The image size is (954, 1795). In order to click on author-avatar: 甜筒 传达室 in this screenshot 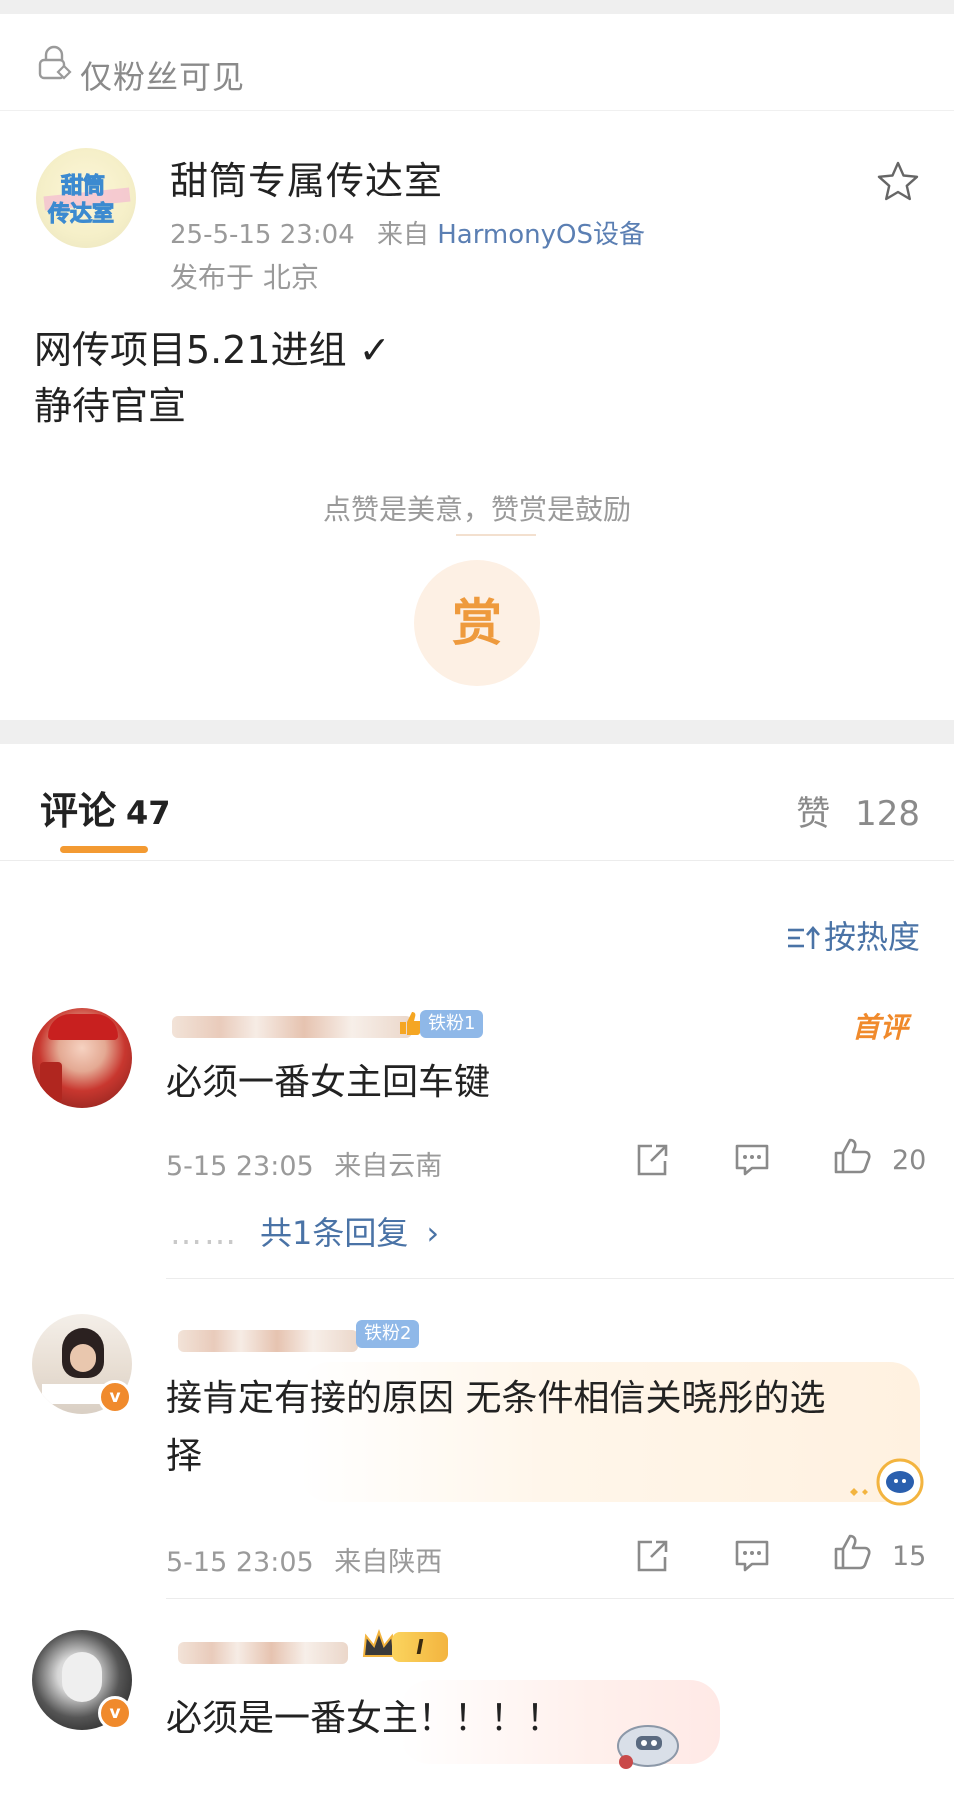, I will do `click(86, 198)`.